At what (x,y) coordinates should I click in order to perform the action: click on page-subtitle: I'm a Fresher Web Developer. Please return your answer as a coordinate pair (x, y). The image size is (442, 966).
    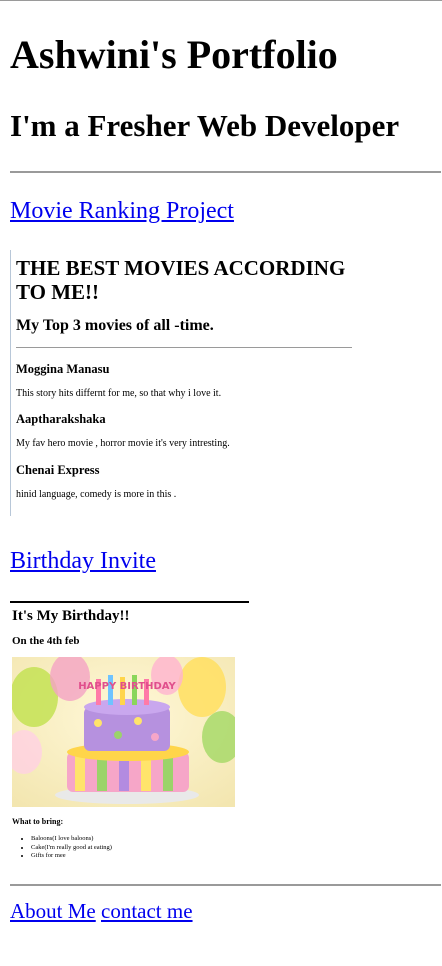
    Looking at the image, I should click on (205, 125).